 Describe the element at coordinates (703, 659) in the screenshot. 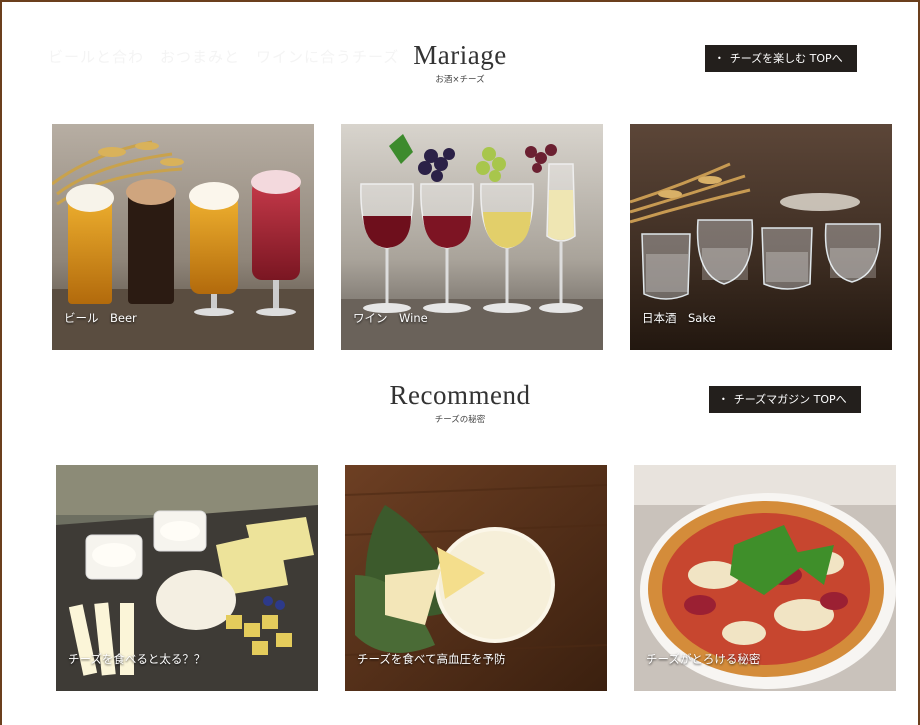

I see `cheese-melt-card-label: チーズがとろける秘密` at that location.